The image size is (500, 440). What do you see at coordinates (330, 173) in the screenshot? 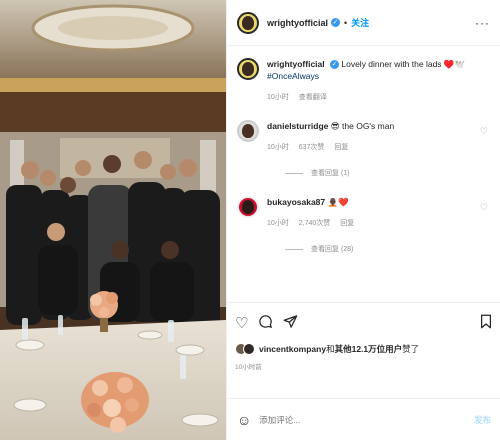
I see `view-replies-label: 查看回复 (1)` at bounding box center [330, 173].